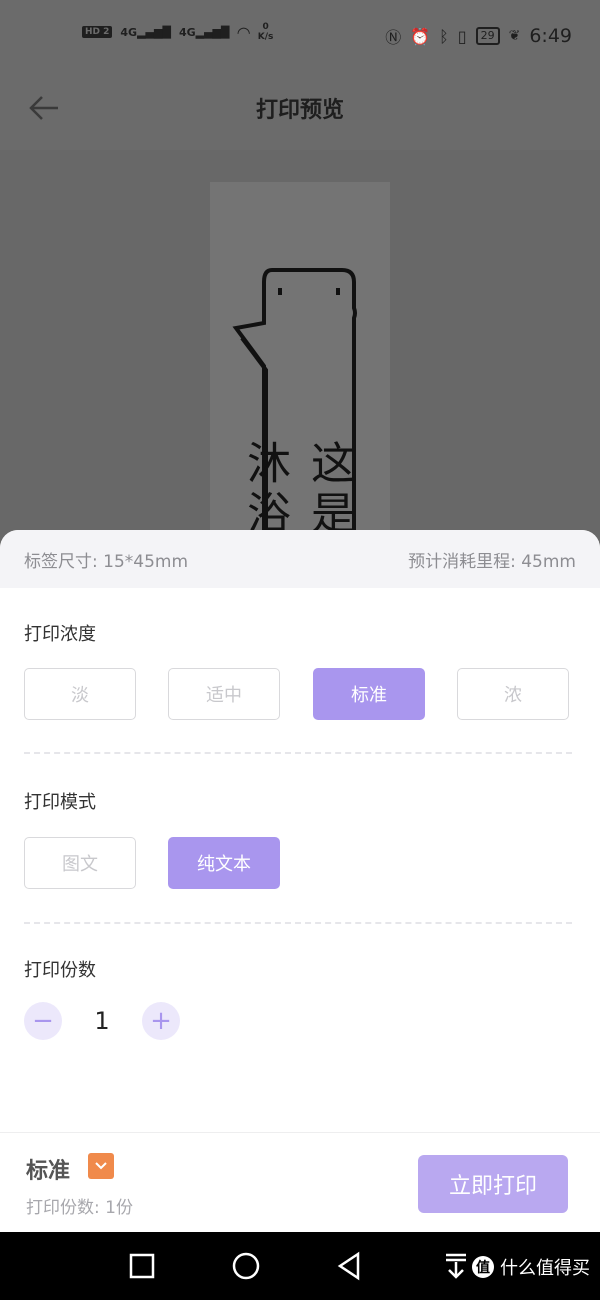 This screenshot has width=600, height=1300. I want to click on label-info-bar: 标签尺寸: 15*45mm 预计消耗里程: 45mm, so click(300, 559).